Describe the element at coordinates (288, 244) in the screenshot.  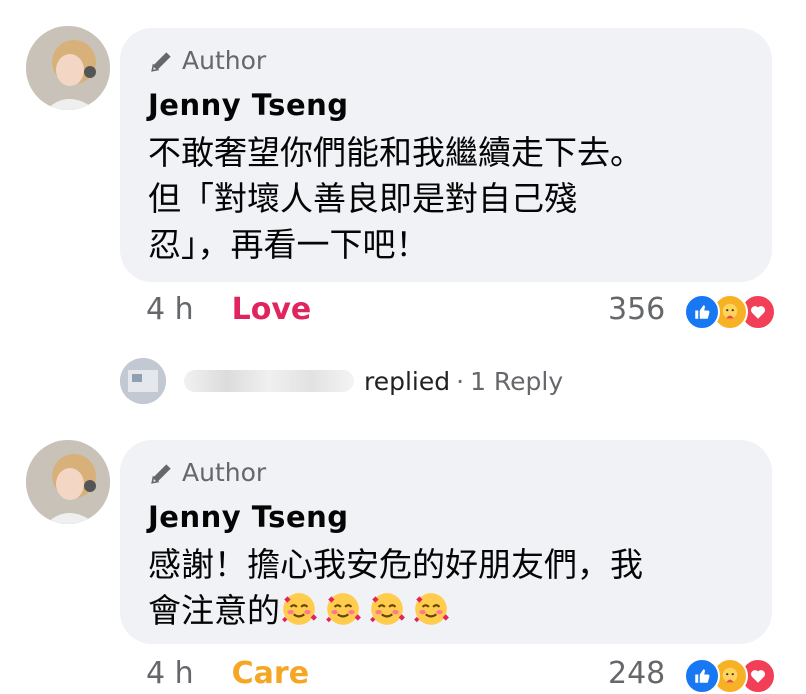
I see `comment-line: 忍」，再看一下吧！` at that location.